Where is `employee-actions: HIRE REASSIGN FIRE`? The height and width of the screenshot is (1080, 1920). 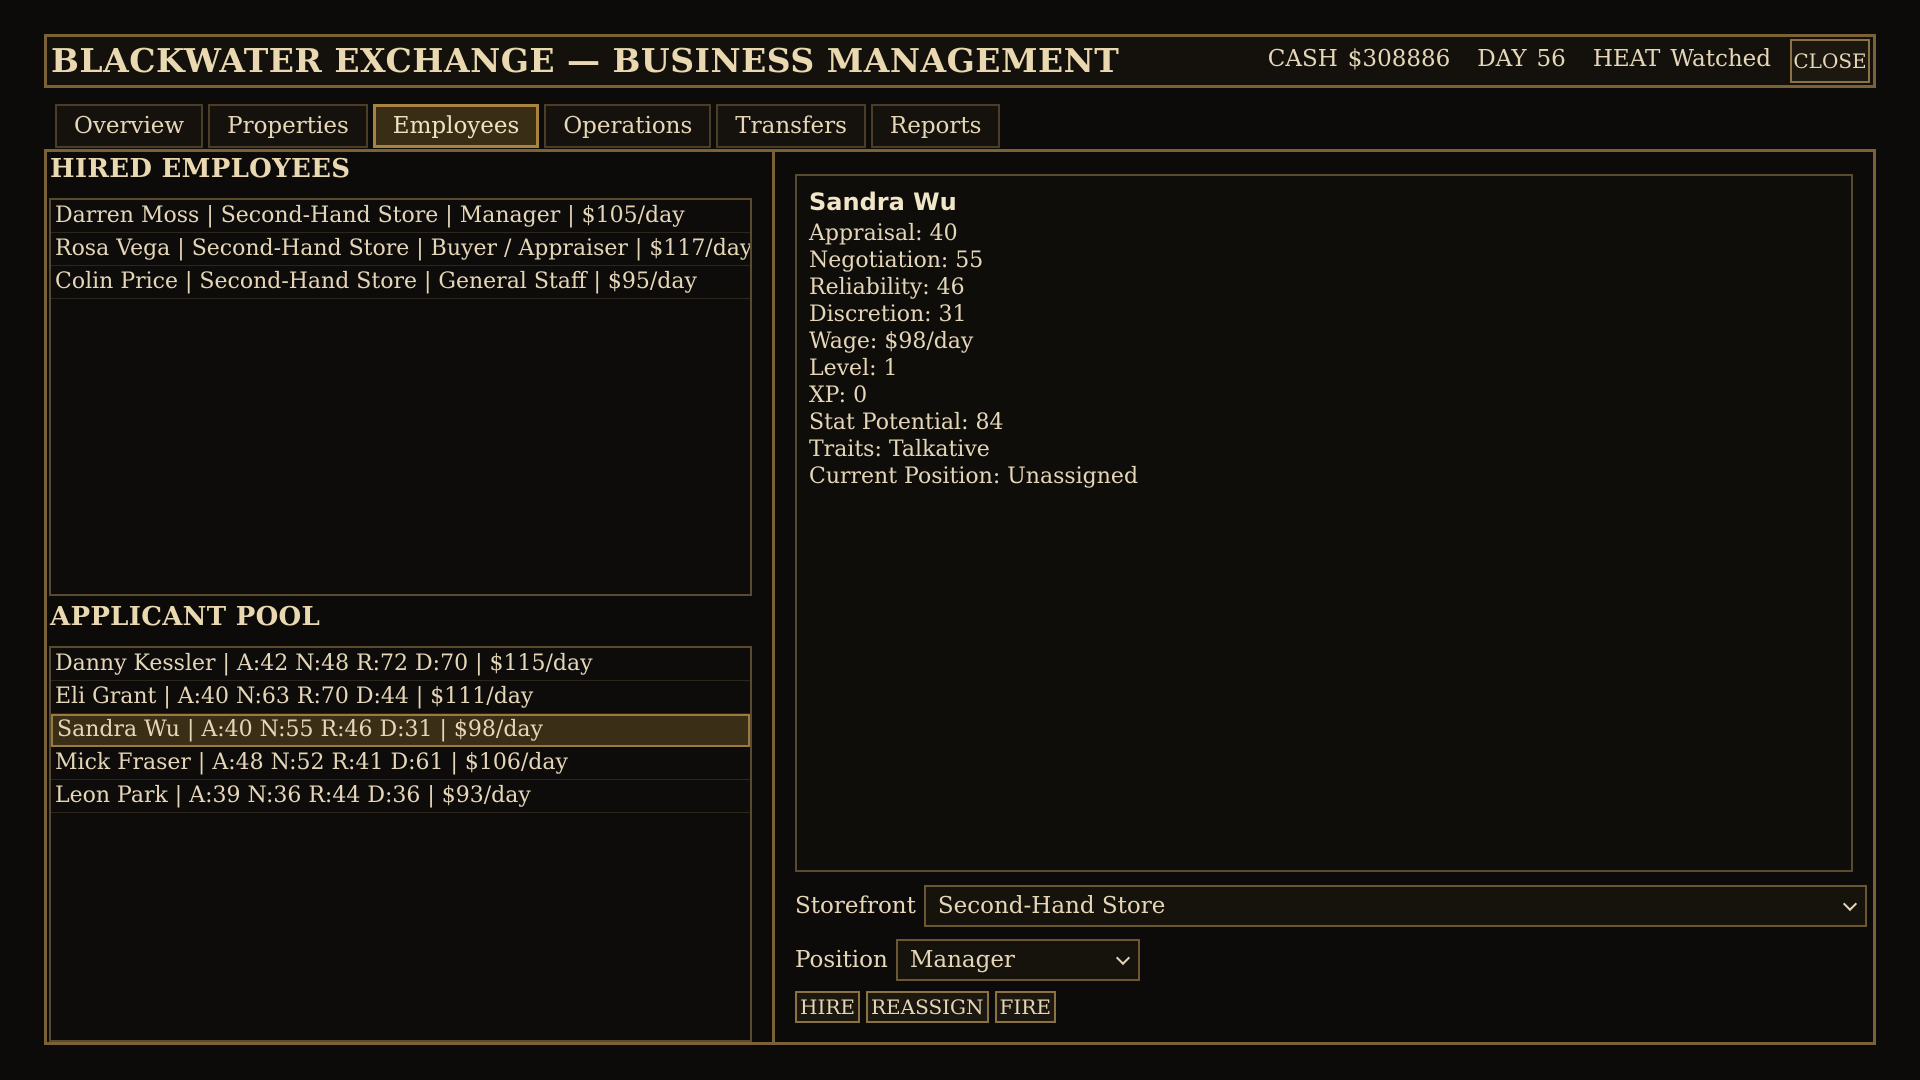
employee-actions: HIRE REASSIGN FIRE is located at coordinates (925, 1007).